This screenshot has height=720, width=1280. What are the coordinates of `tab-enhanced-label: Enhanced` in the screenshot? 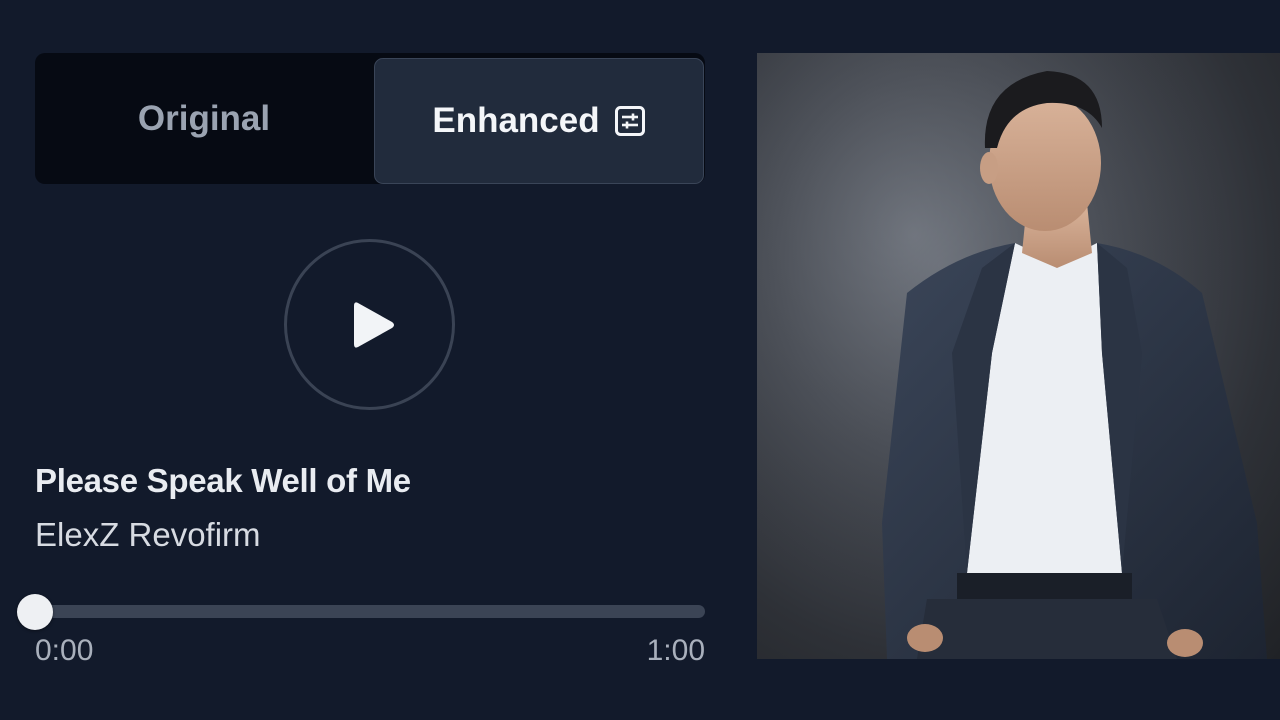 It's located at (516, 120).